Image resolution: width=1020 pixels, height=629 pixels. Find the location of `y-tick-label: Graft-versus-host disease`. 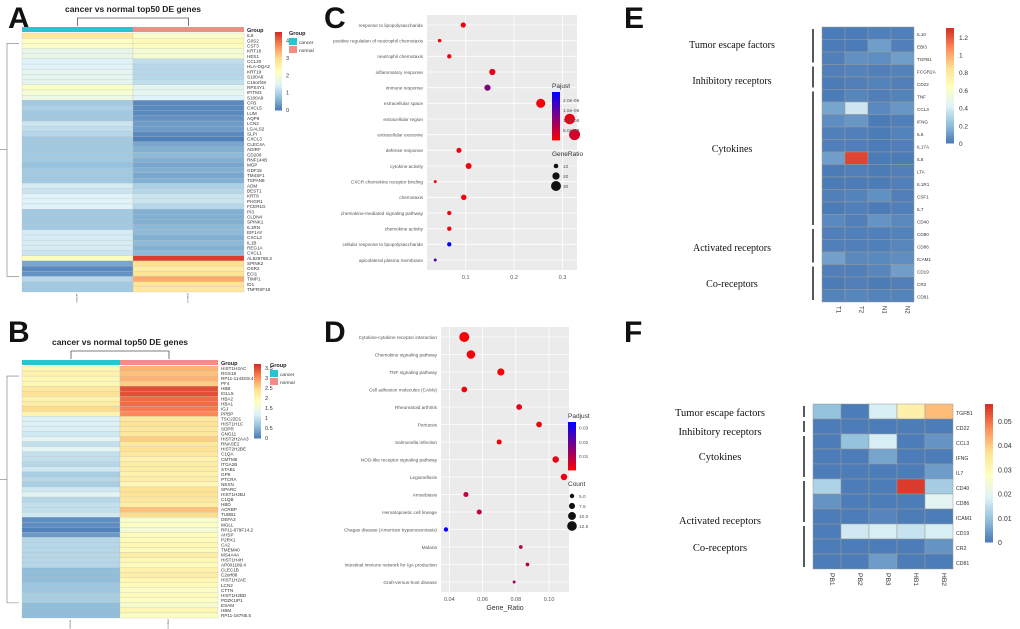

y-tick-label: Graft-versus-host disease is located at coordinates (410, 582).